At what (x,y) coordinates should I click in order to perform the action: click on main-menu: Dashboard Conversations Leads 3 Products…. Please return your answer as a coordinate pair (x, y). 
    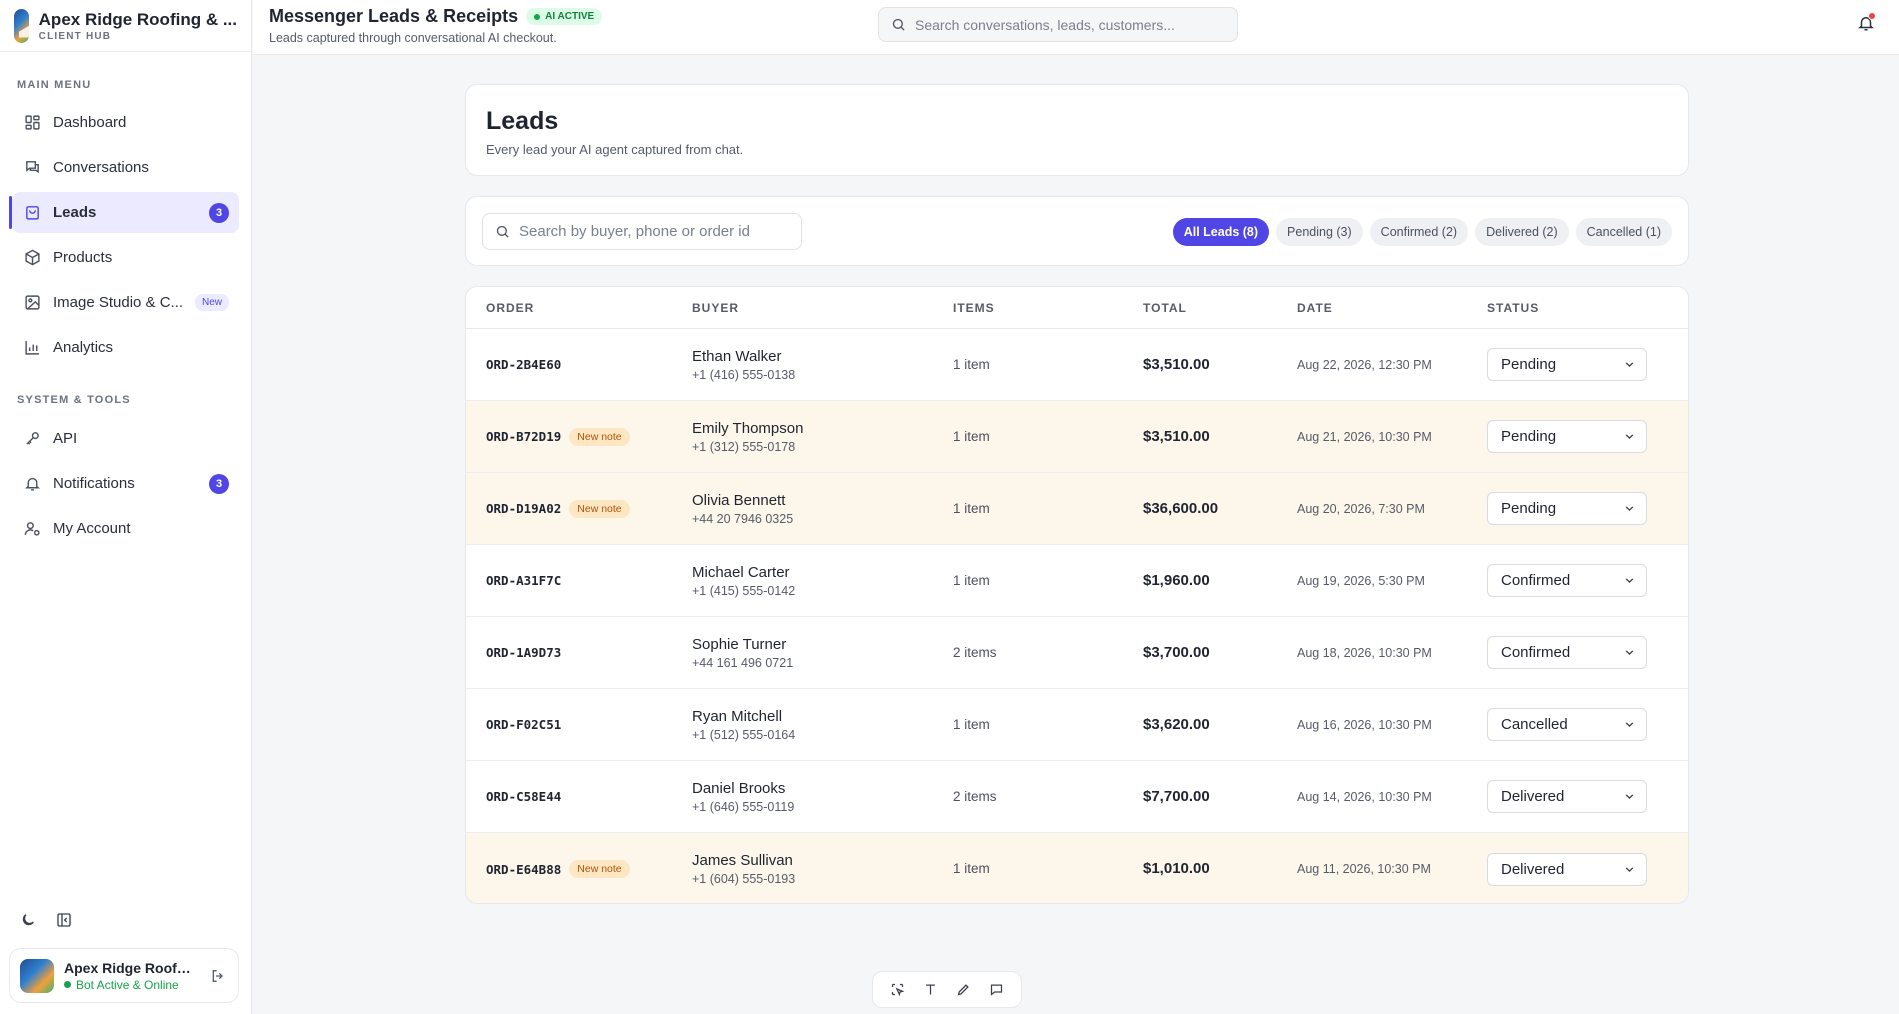
    Looking at the image, I should click on (125, 235).